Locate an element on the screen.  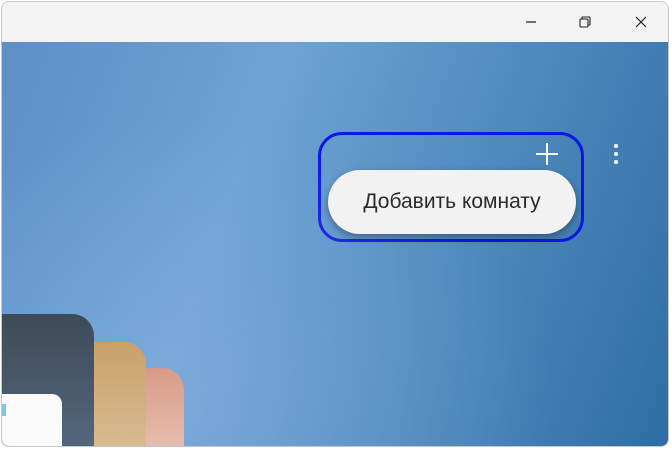
more-options-button is located at coordinates (616, 154).